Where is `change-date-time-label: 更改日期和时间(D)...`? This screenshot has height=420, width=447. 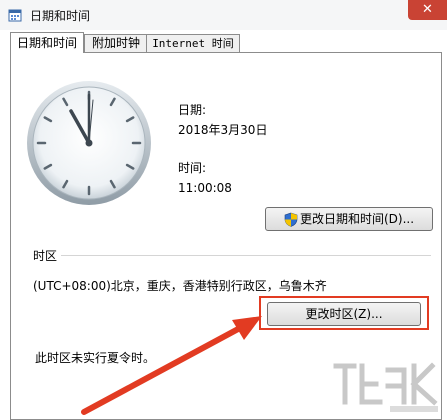 change-date-time-label: 更改日期和时间(D)... is located at coordinates (357, 219).